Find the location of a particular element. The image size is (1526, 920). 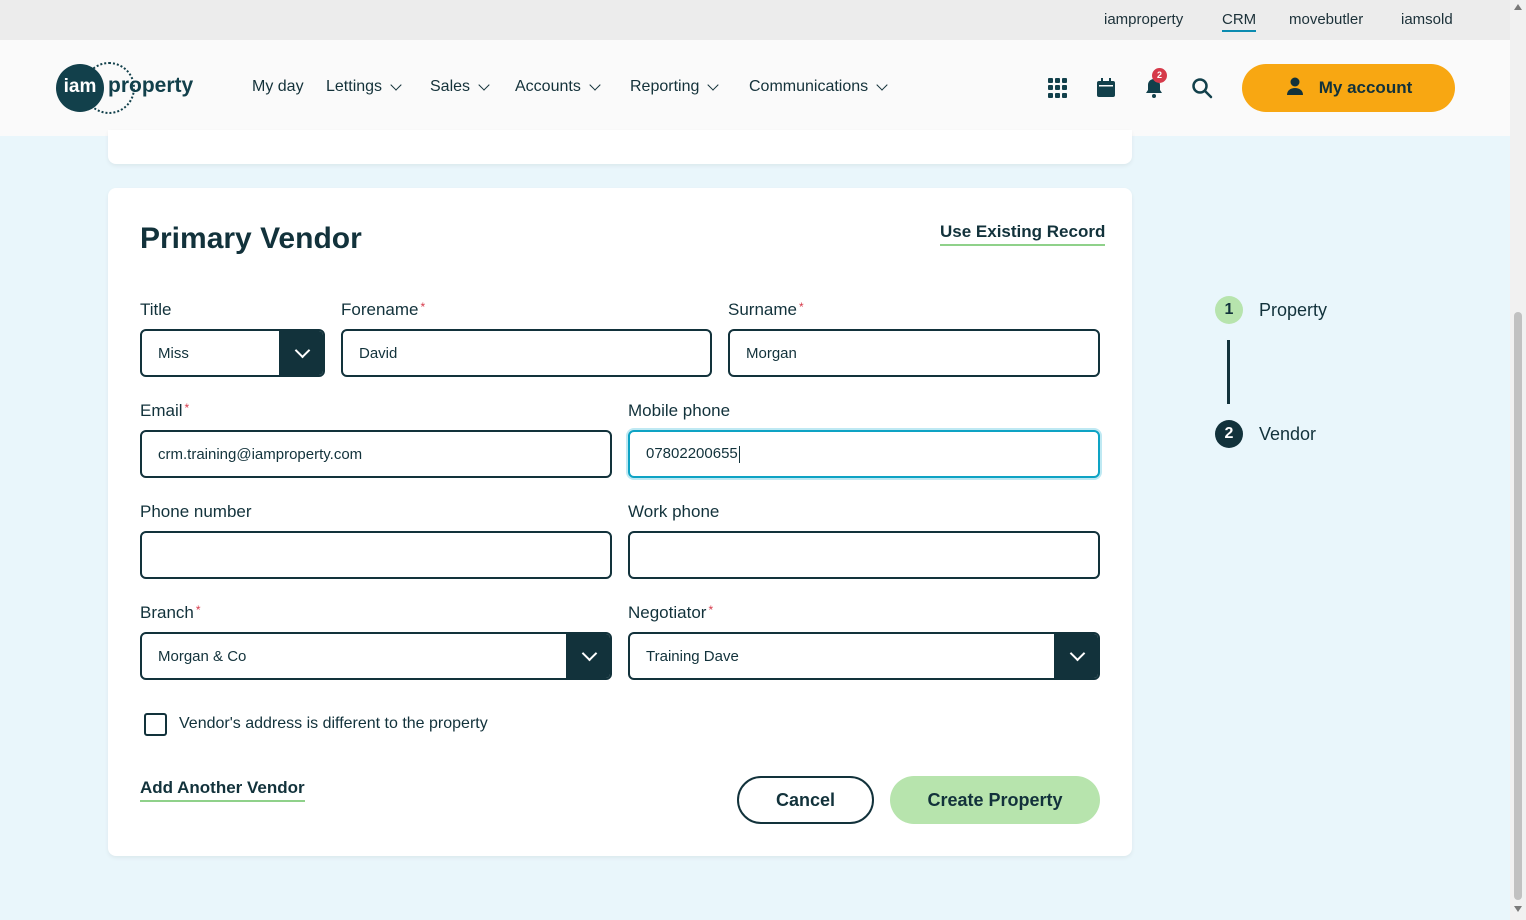

link-iamsold: iamsold is located at coordinates (1427, 19).